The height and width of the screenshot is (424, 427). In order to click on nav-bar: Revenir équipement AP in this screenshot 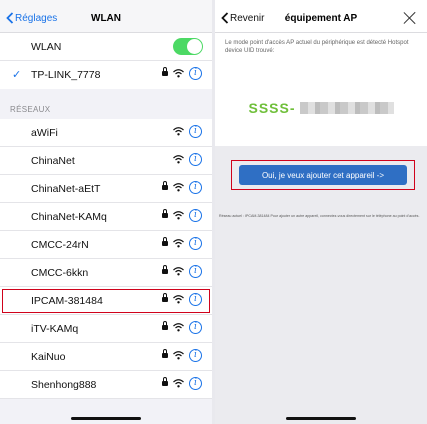, I will do `click(321, 19)`.